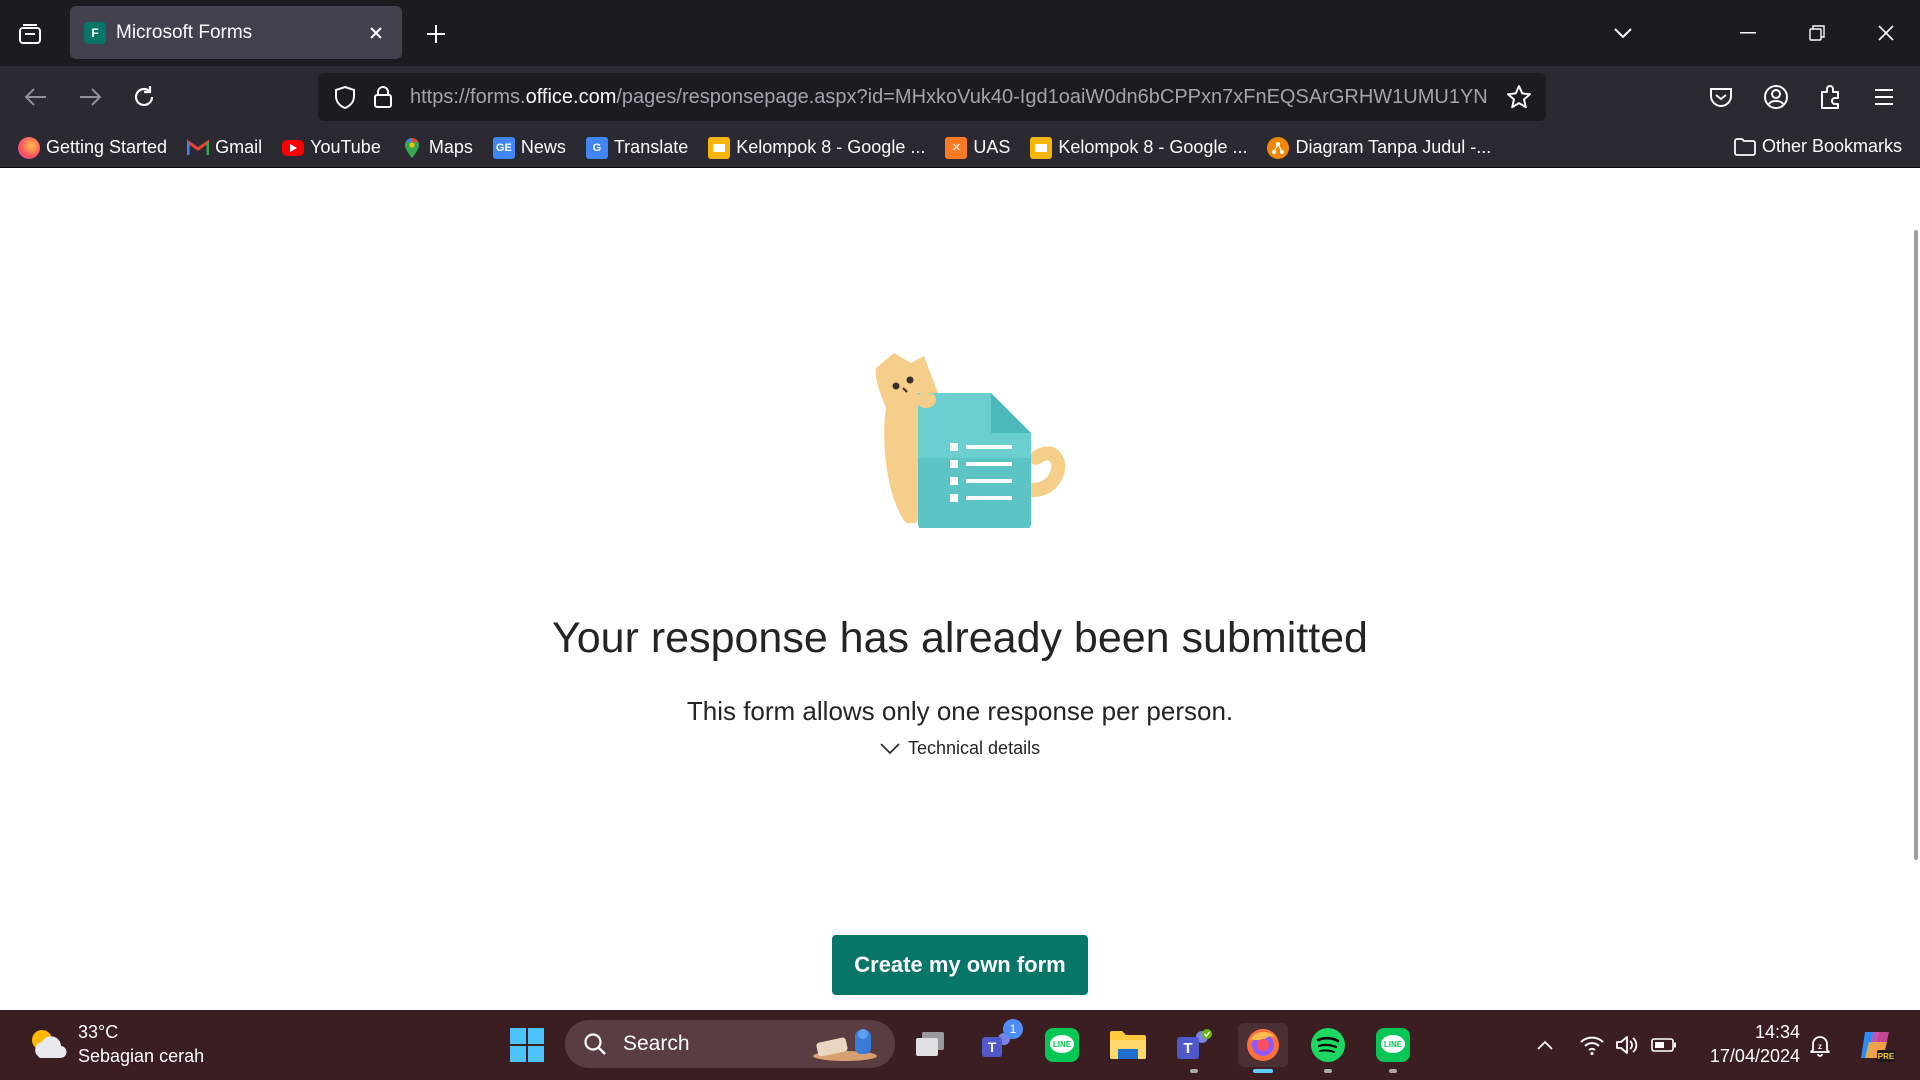  What do you see at coordinates (90, 97) in the screenshot?
I see `forward-arrow-icon` at bounding box center [90, 97].